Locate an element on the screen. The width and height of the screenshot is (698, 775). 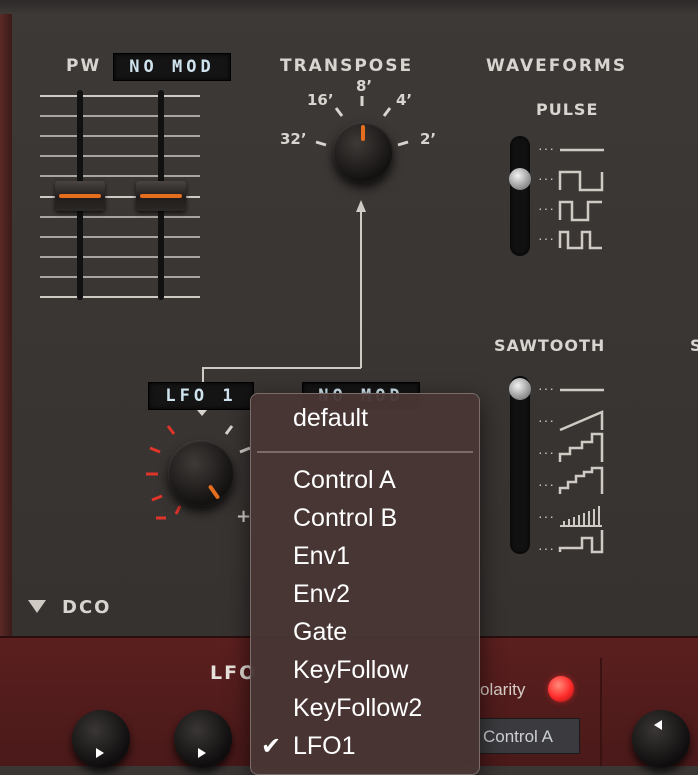
menu-item-control-b: Control B is located at coordinates (345, 518).